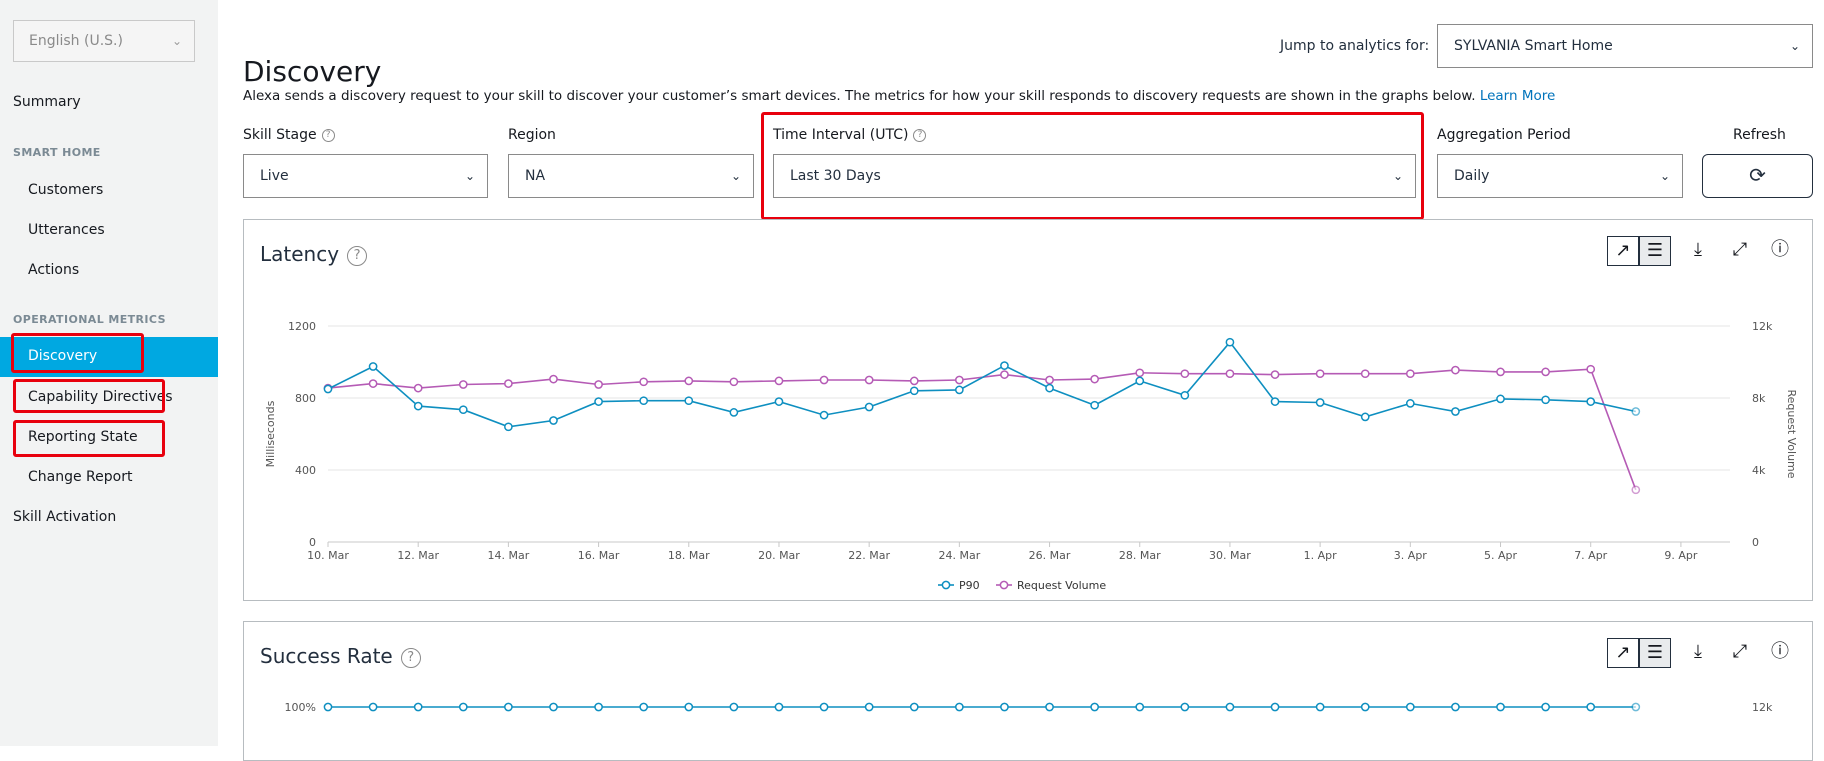 The height and width of the screenshot is (761, 1824). Describe the element at coordinates (1757, 176) in the screenshot. I see `refresh-button: ⟳` at that location.